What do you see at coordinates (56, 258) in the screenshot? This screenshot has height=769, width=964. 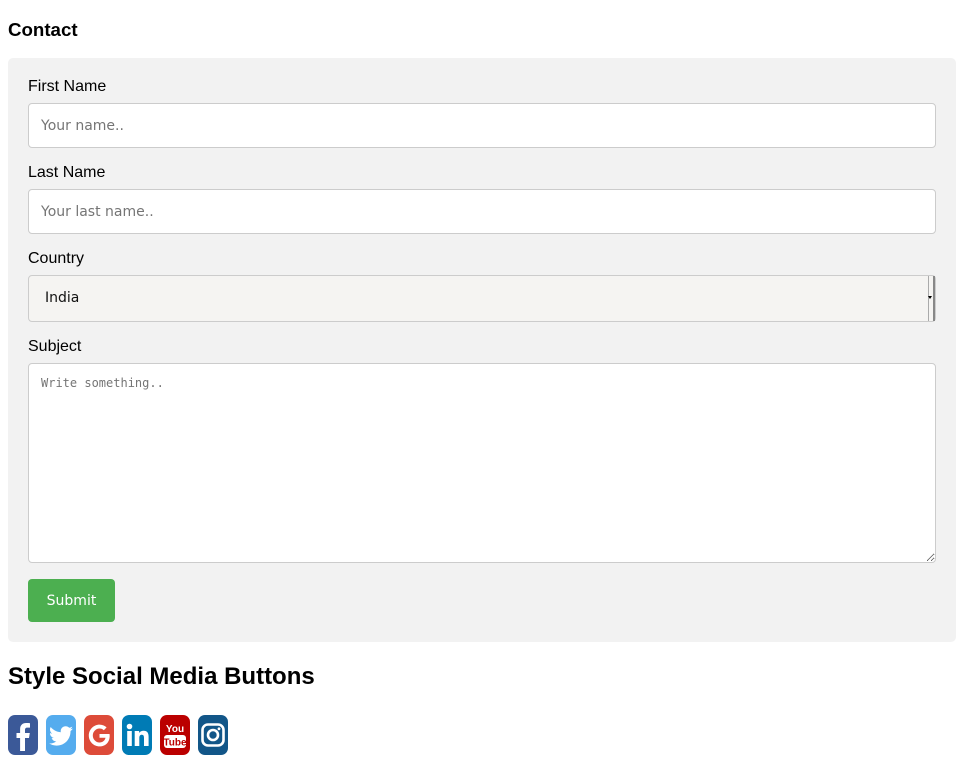 I see `country-label: Country` at bounding box center [56, 258].